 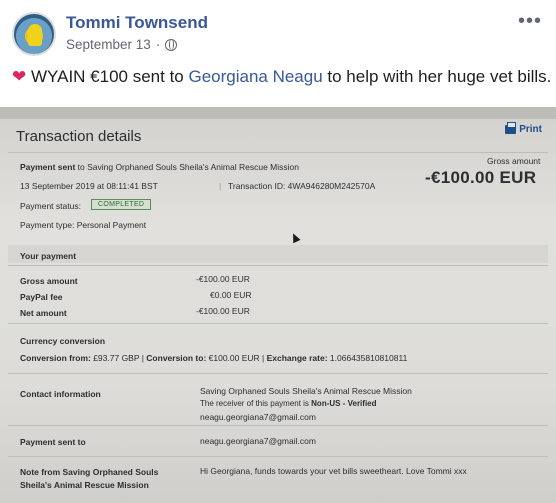 I want to click on globe-icon, so click(x=171, y=44).